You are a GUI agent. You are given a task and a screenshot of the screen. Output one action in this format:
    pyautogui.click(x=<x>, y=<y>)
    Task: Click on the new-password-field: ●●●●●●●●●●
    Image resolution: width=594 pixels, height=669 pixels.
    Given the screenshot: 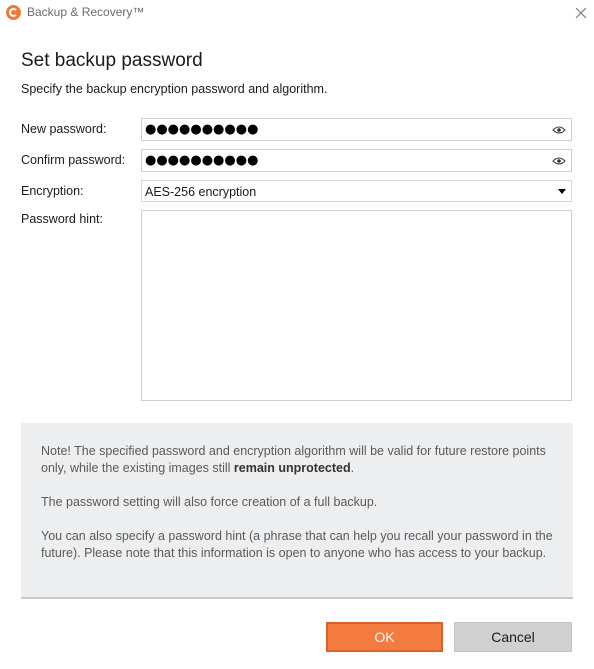 What is the action you would take?
    pyautogui.click(x=356, y=129)
    